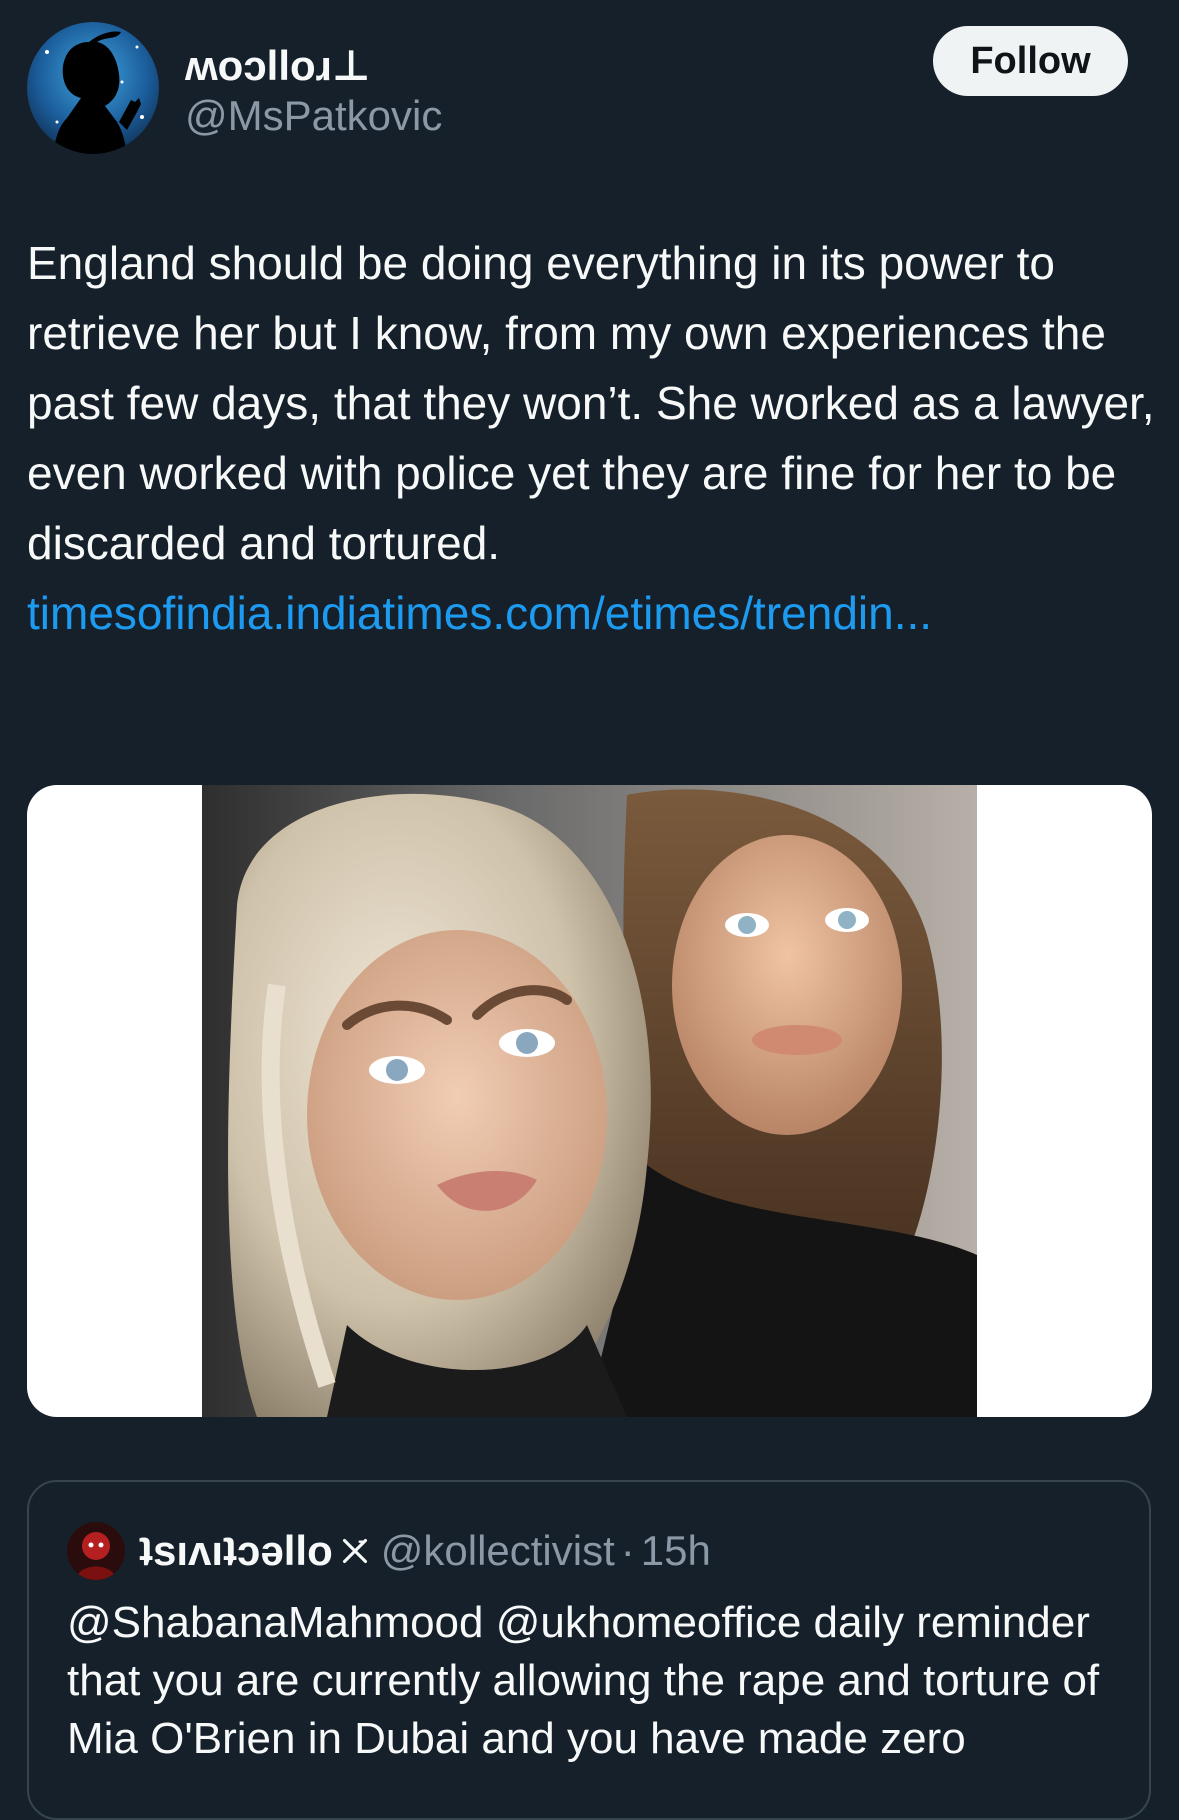  I want to click on dark-figure-avatar-icon, so click(96, 1551).